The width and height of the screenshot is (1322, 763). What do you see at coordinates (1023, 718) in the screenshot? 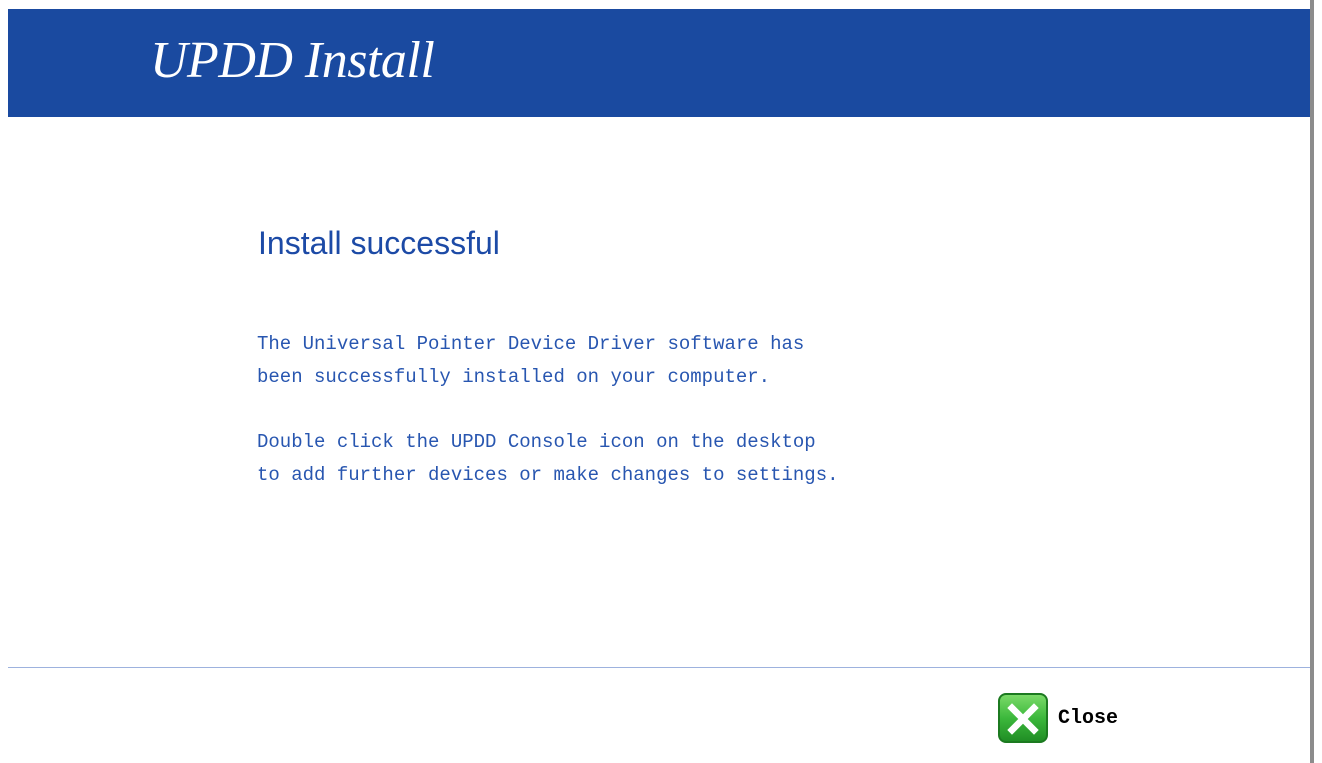
I see `close-x-icon` at bounding box center [1023, 718].